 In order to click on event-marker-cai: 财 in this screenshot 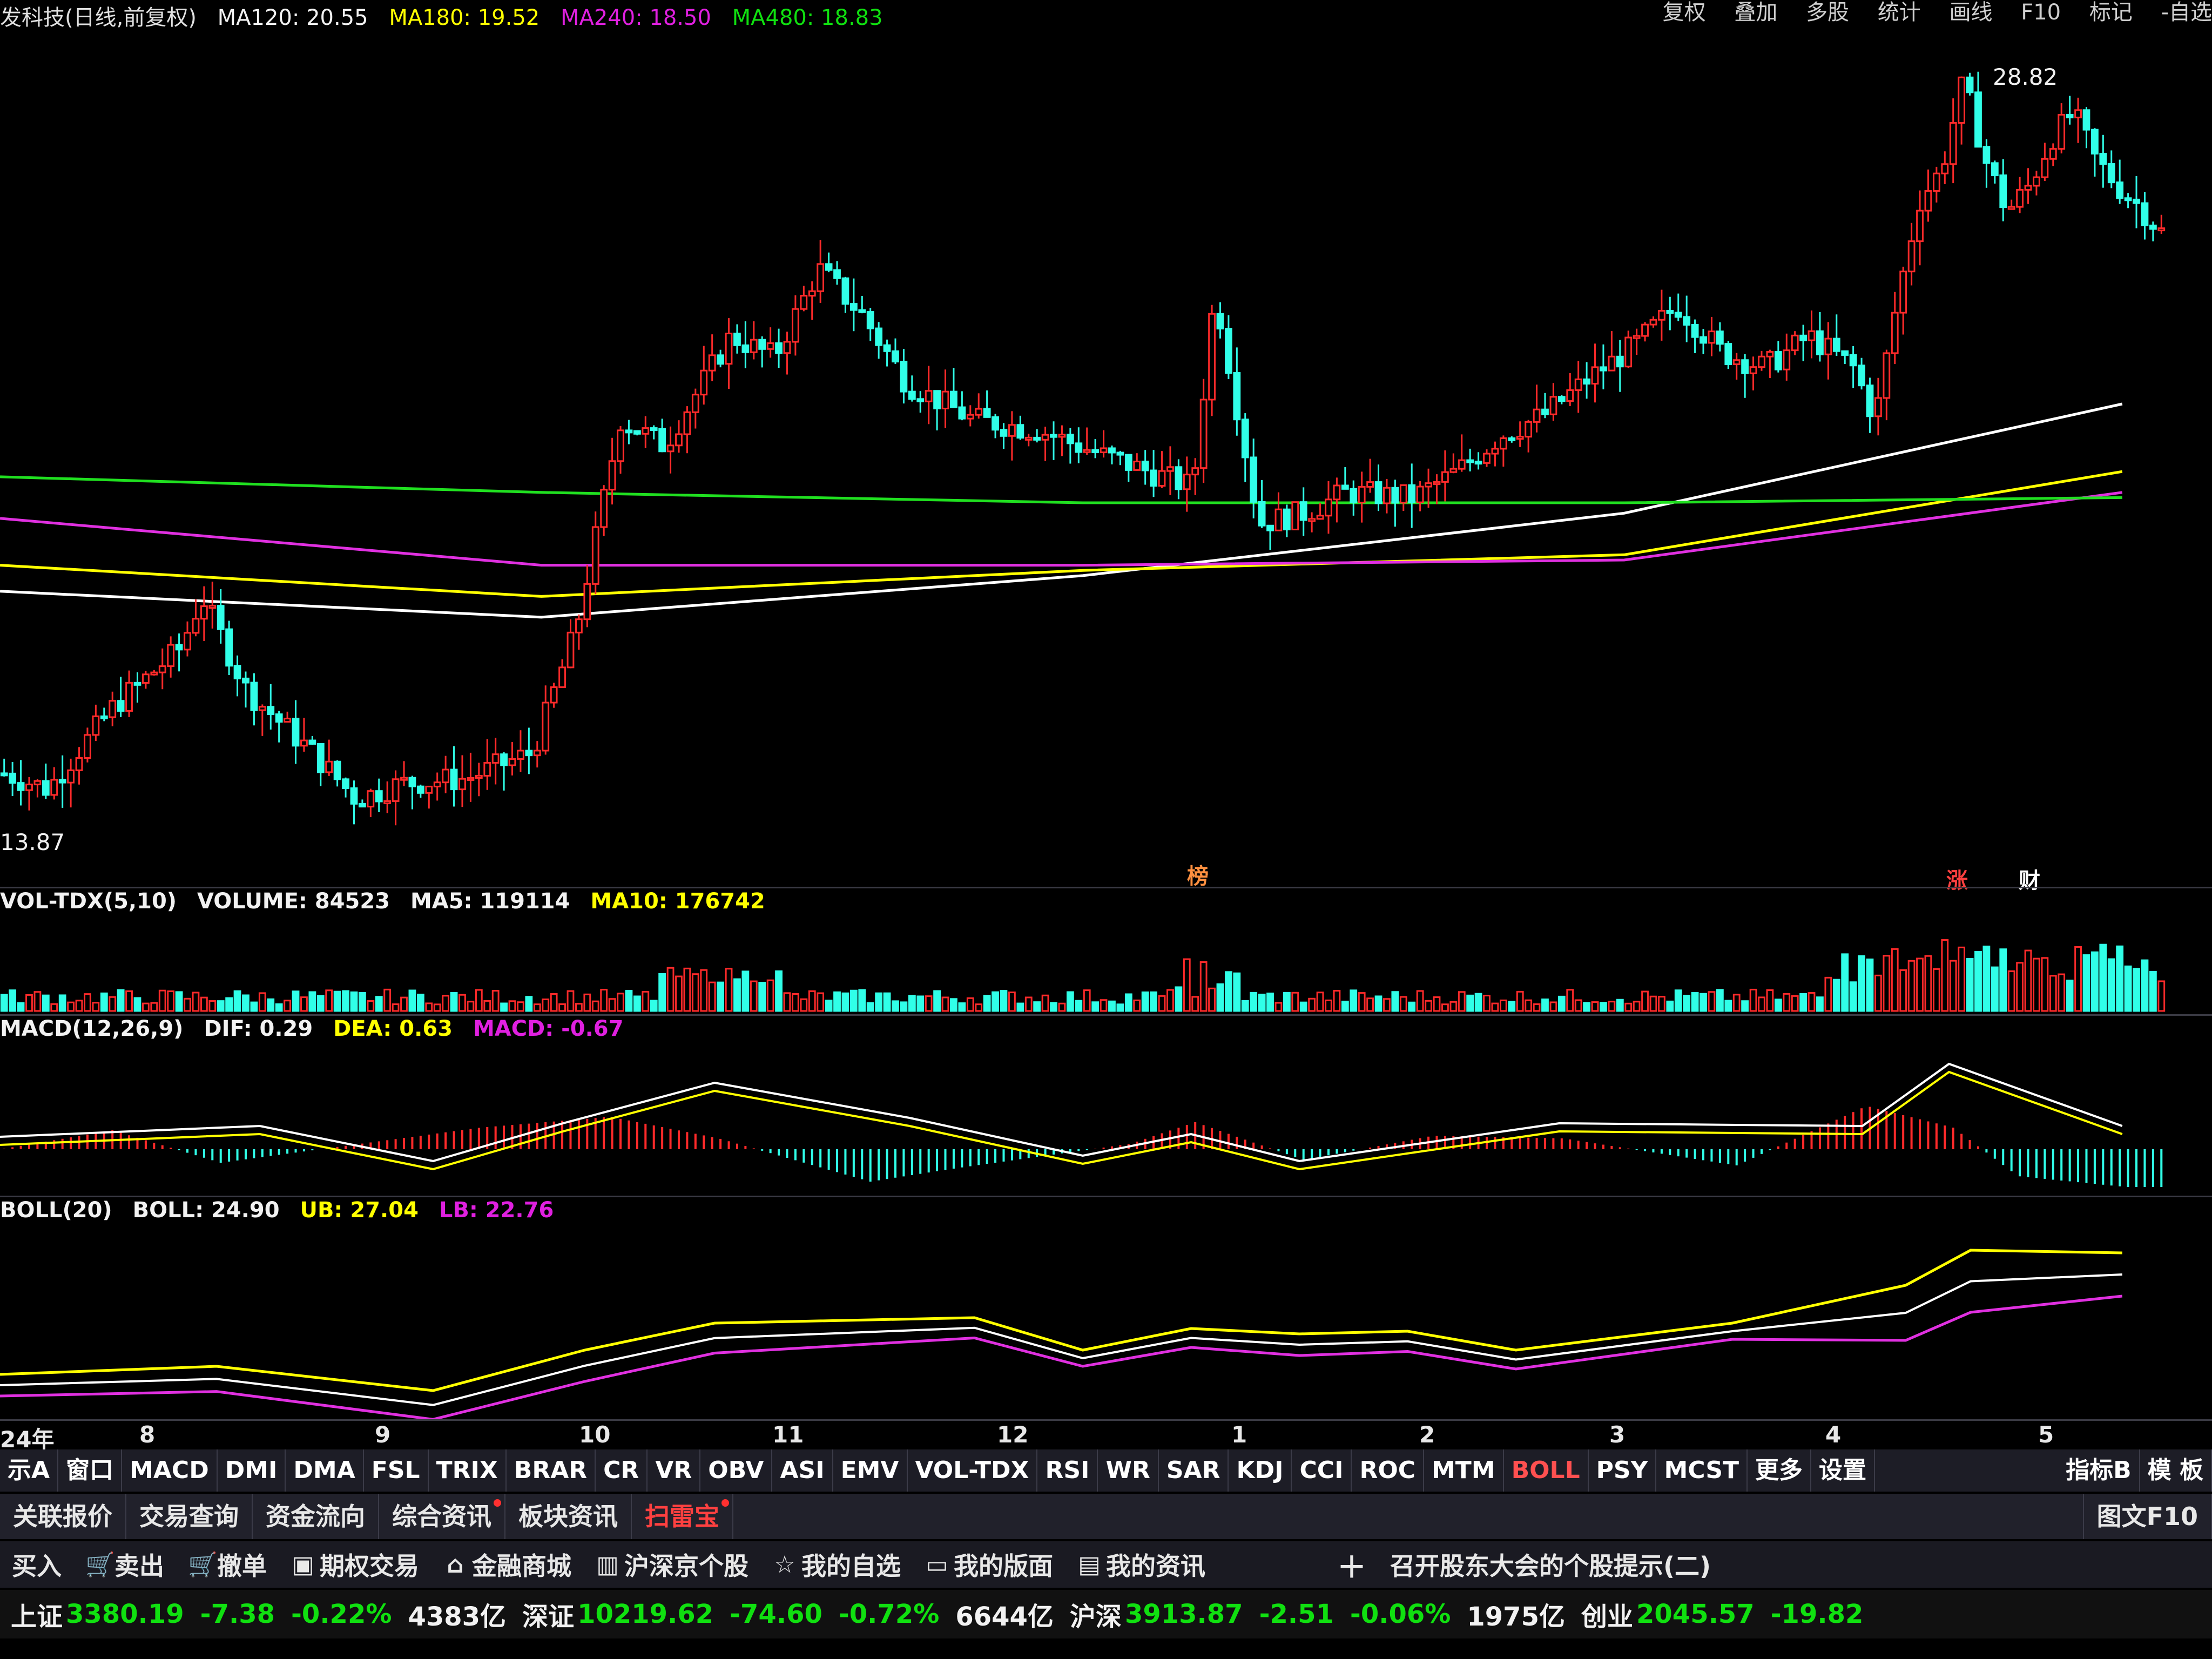, I will do `click(2029, 878)`.